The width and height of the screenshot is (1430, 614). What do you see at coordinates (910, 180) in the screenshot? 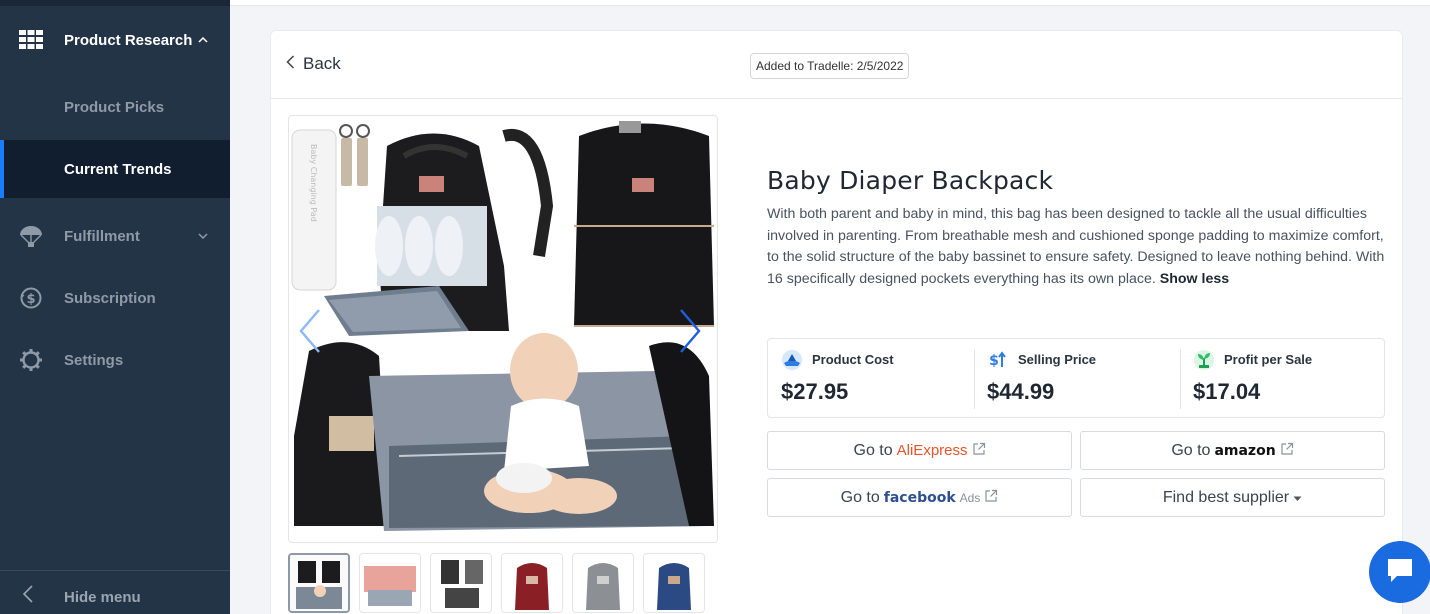
I see `product-title: Baby Diaper Backpack` at bounding box center [910, 180].